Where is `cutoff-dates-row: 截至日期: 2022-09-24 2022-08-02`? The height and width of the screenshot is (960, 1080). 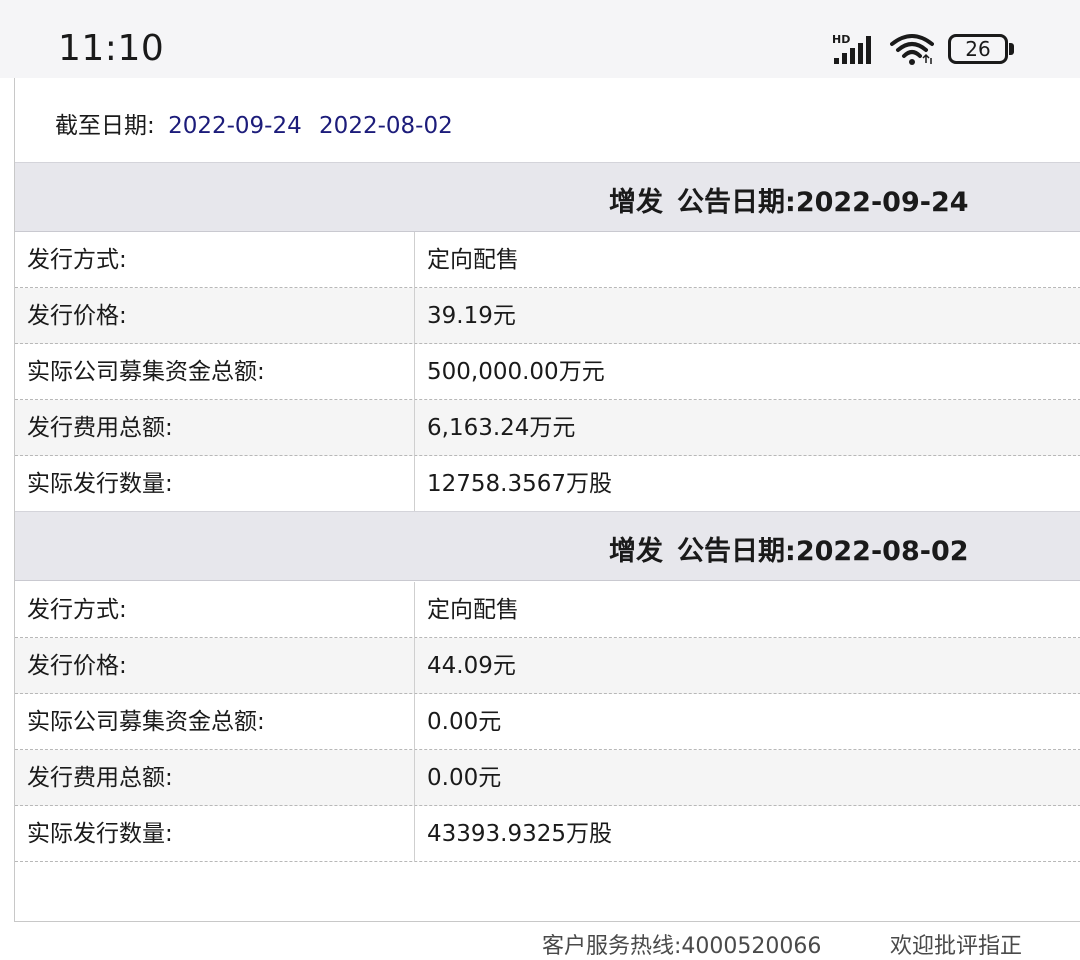 cutoff-dates-row: 截至日期: 2022-09-24 2022-08-02 is located at coordinates (259, 123).